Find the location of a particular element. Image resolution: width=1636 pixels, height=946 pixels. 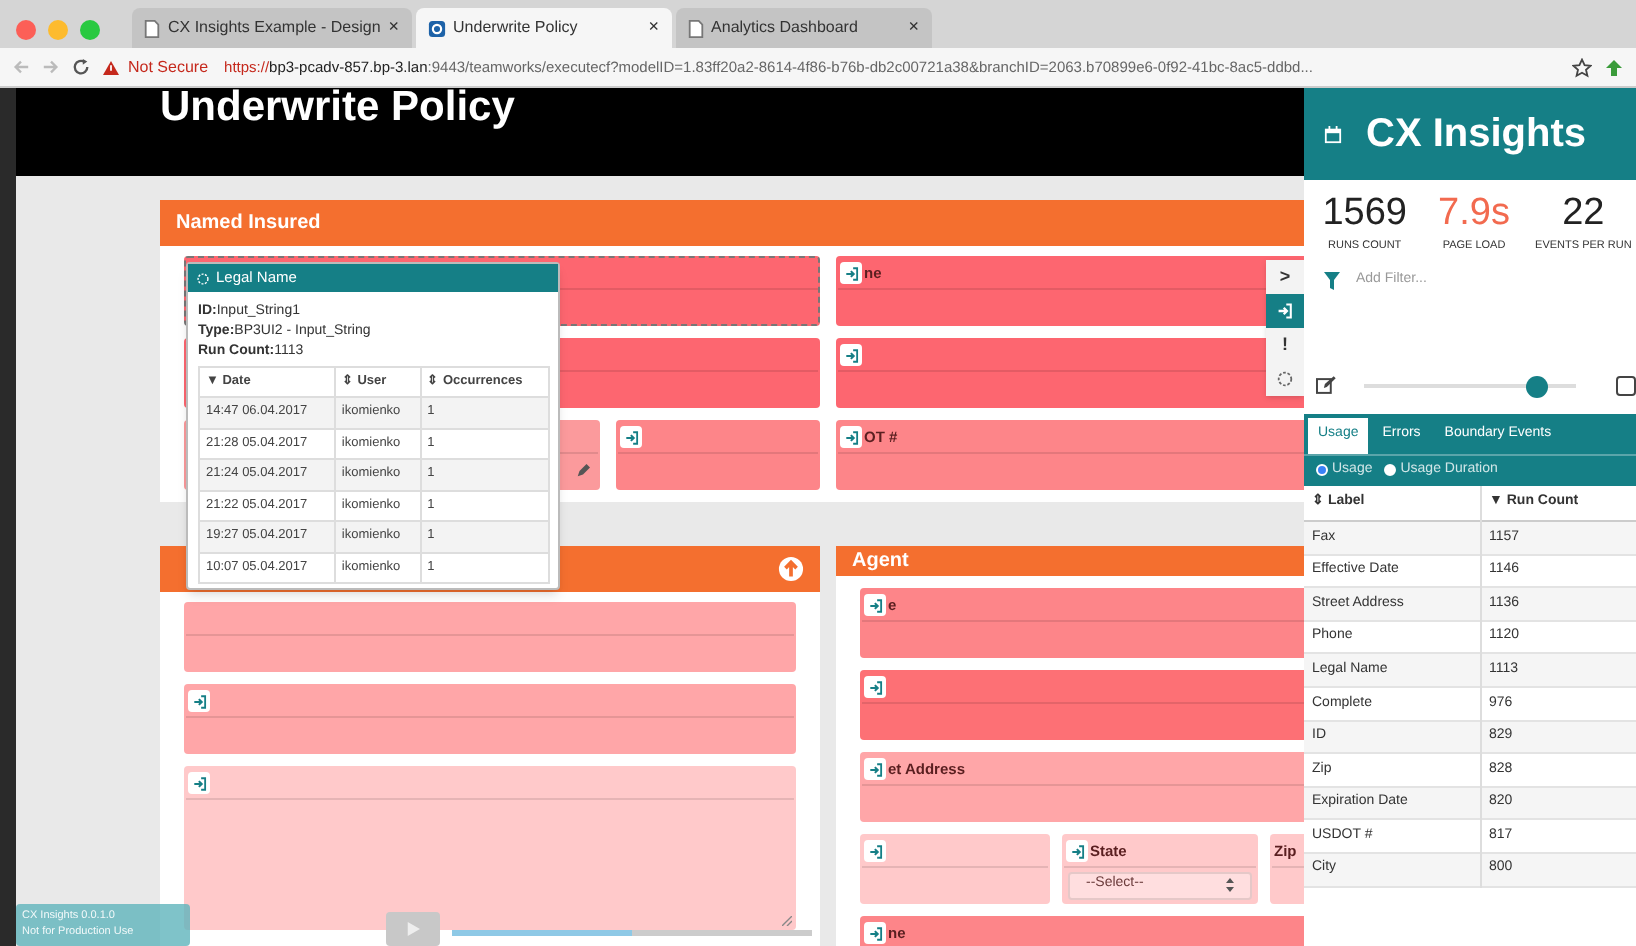

tab-title: Underwrite Policy is located at coordinates (516, 28).